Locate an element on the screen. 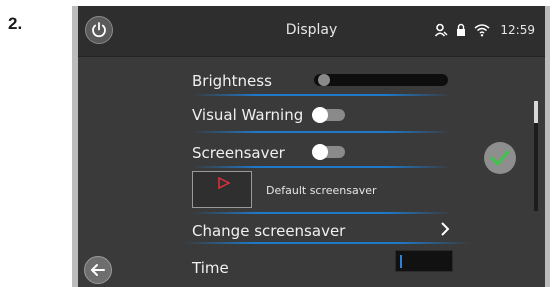 The height and width of the screenshot is (287, 552). scrollbar is located at coordinates (536, 156).